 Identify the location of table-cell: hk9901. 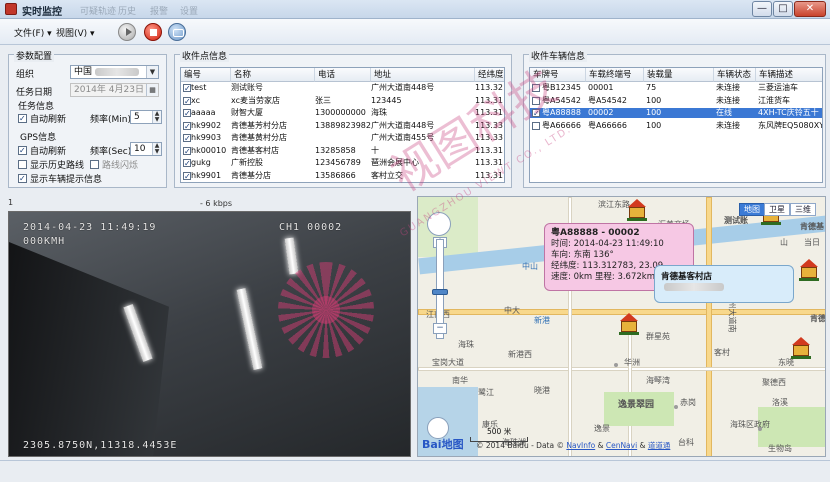
(206, 175).